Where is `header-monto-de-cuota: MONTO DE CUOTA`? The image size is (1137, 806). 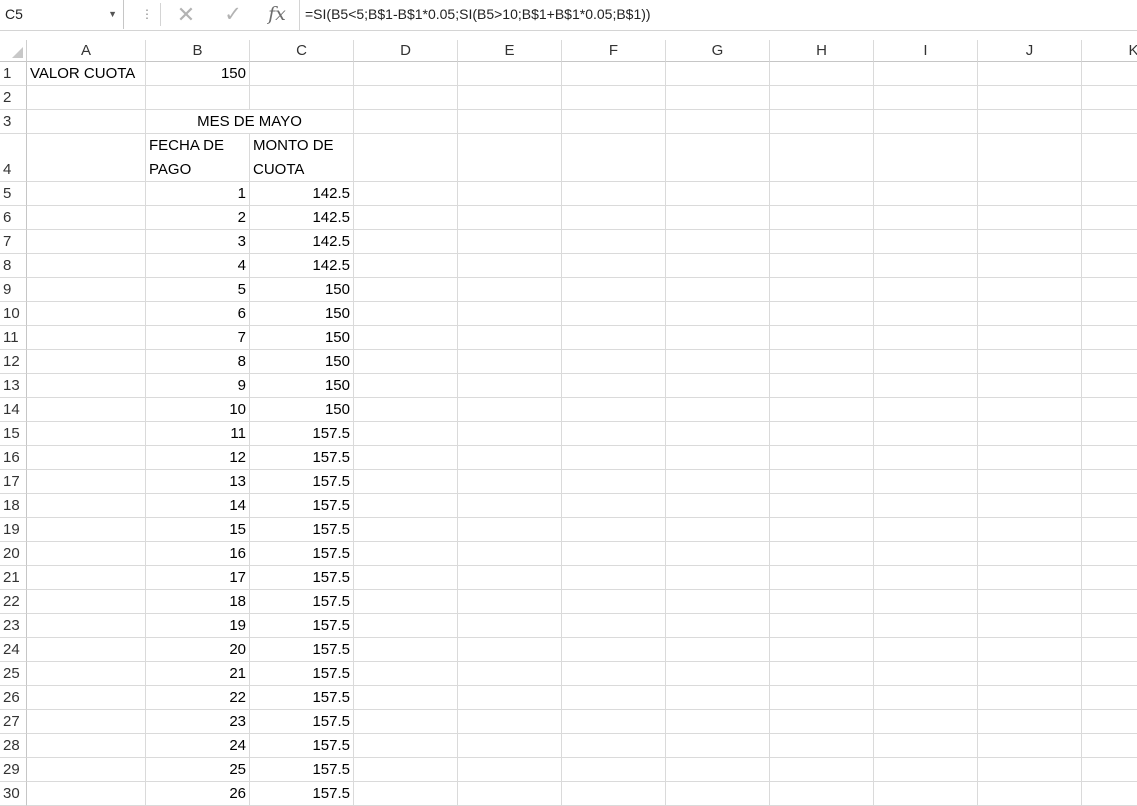
header-monto-de-cuota: MONTO DE CUOTA is located at coordinates (302, 158).